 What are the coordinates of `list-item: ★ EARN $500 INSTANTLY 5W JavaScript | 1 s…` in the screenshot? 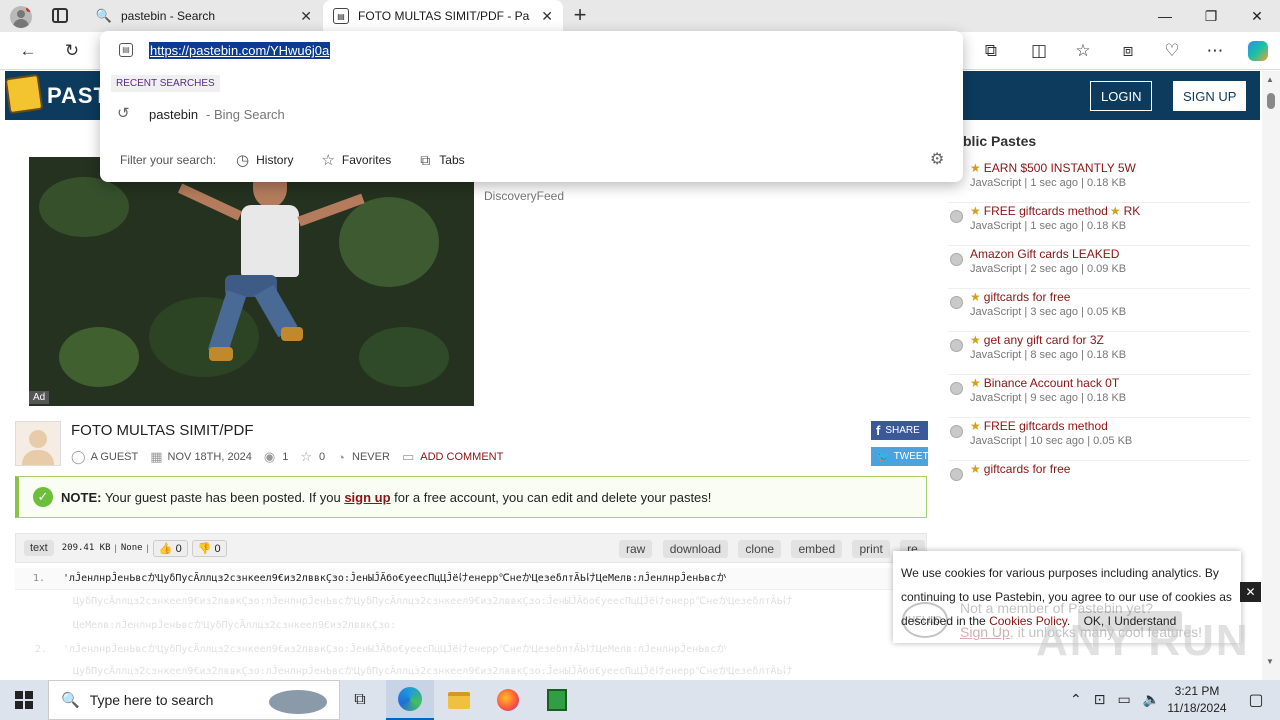 It's located at (1099, 181).